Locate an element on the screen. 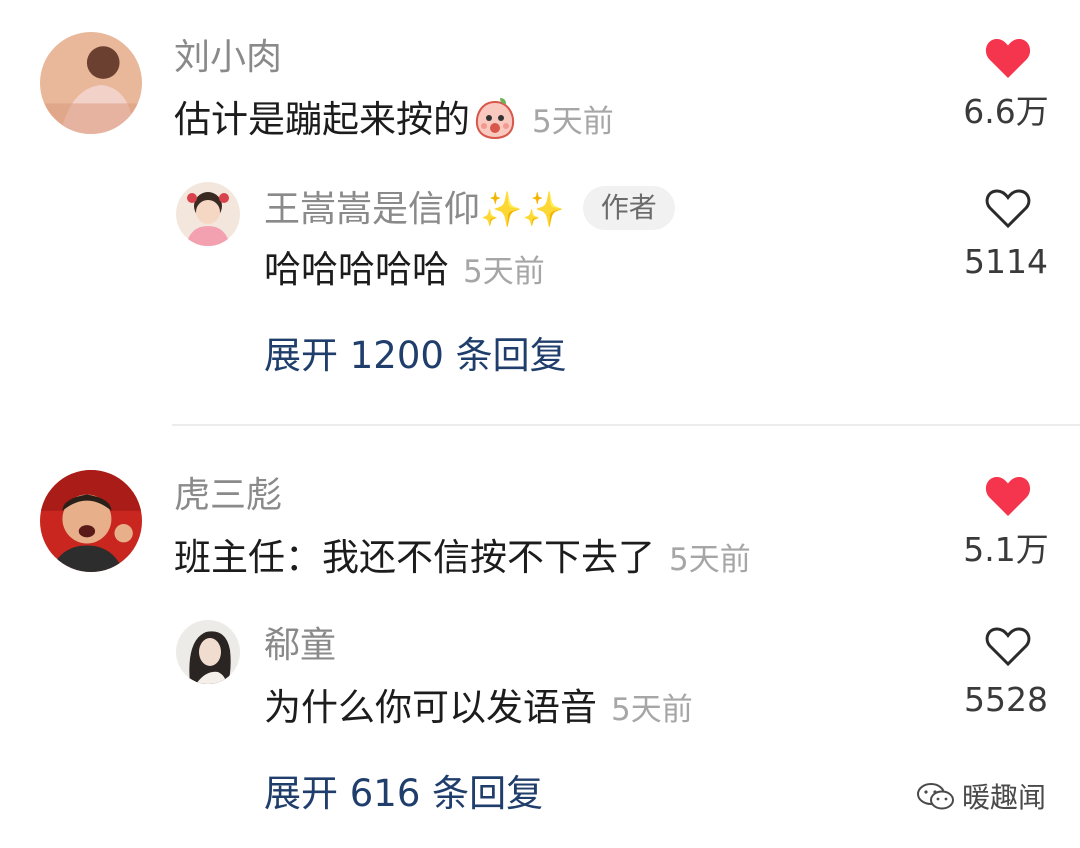 Image resolution: width=1080 pixels, height=848 pixels. reply-body: 哈哈哈哈哈 is located at coordinates (356, 269).